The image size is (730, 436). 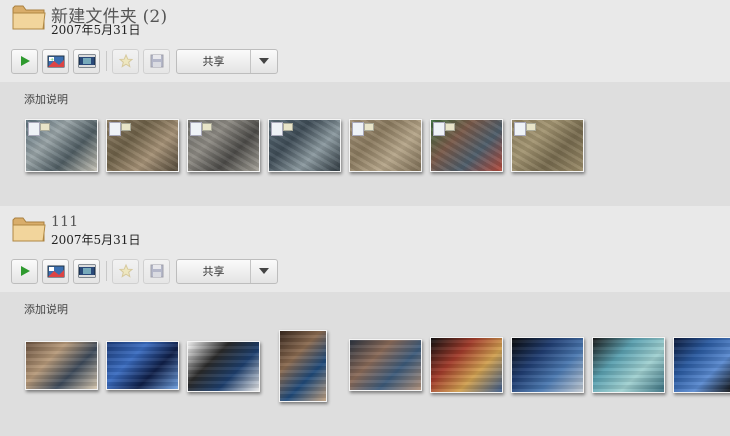 I want to click on add-photos-button: +, so click(x=55, y=61).